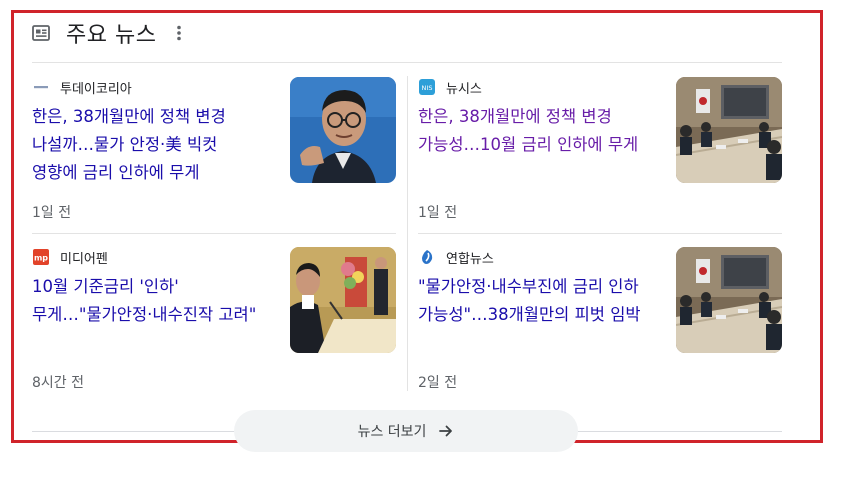 The width and height of the screenshot is (850, 481). What do you see at coordinates (407, 233) in the screenshot?
I see `column-divider` at bounding box center [407, 233].